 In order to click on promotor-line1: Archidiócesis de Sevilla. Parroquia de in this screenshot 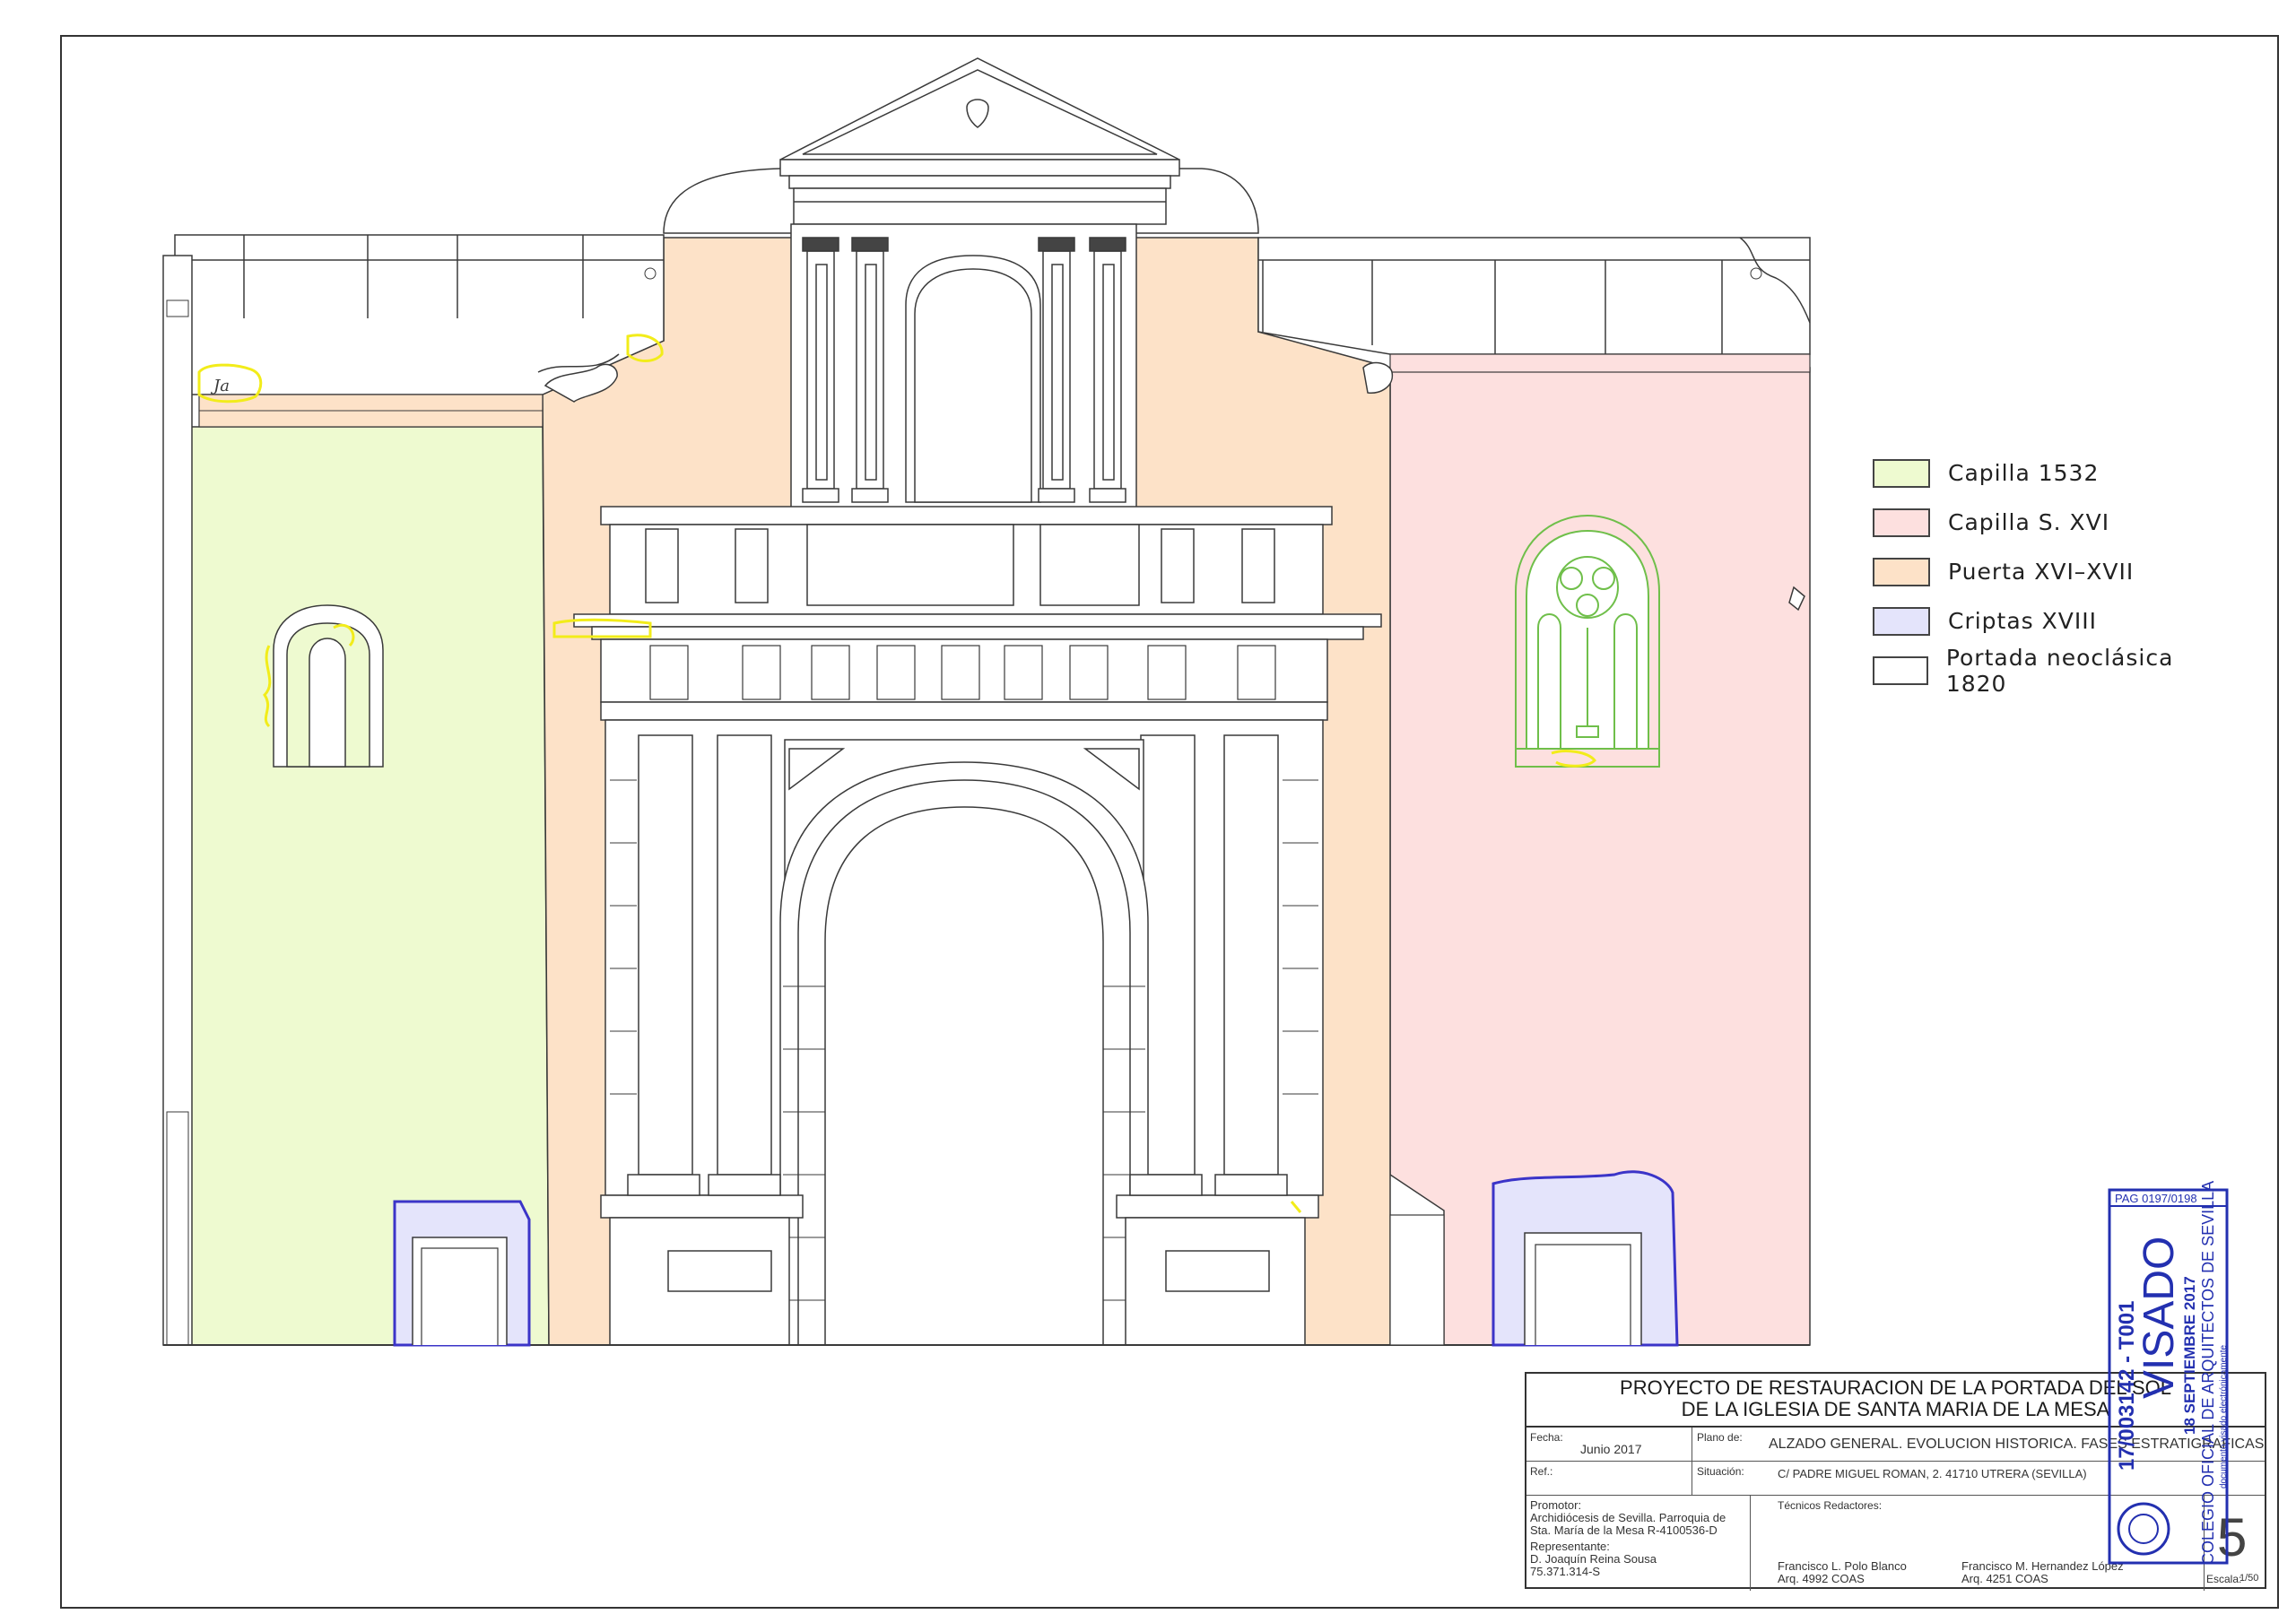, I will do `click(1628, 1517)`.